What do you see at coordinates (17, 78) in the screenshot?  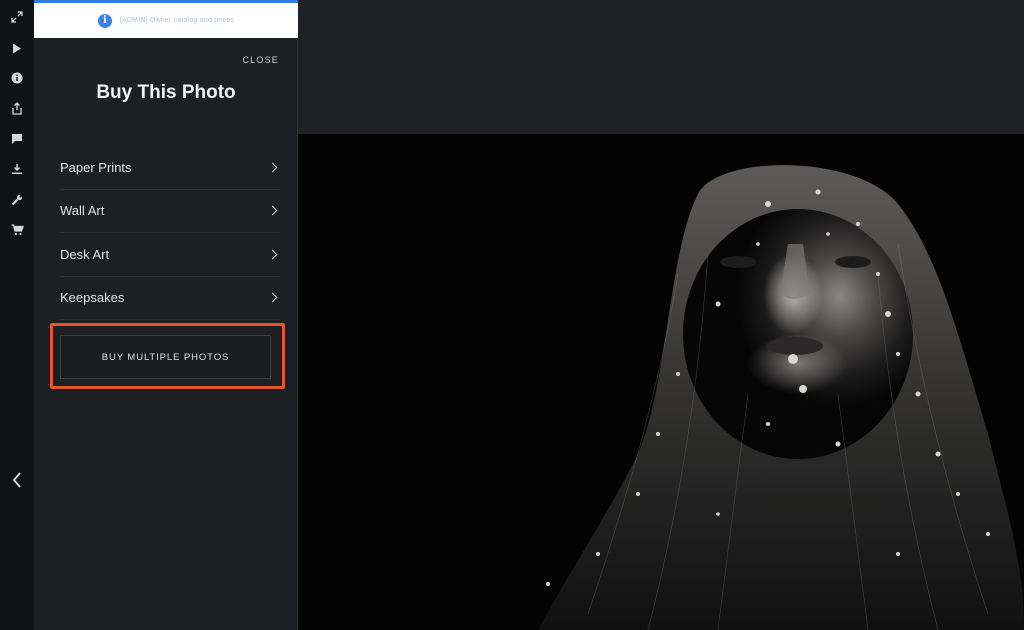 I see `info-icon` at bounding box center [17, 78].